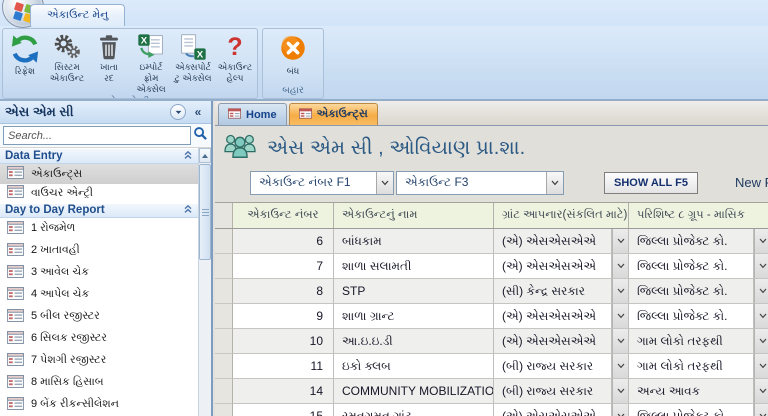  I want to click on sidebar-item-accounts: એકાઉન્ટ્સ, so click(99, 174).